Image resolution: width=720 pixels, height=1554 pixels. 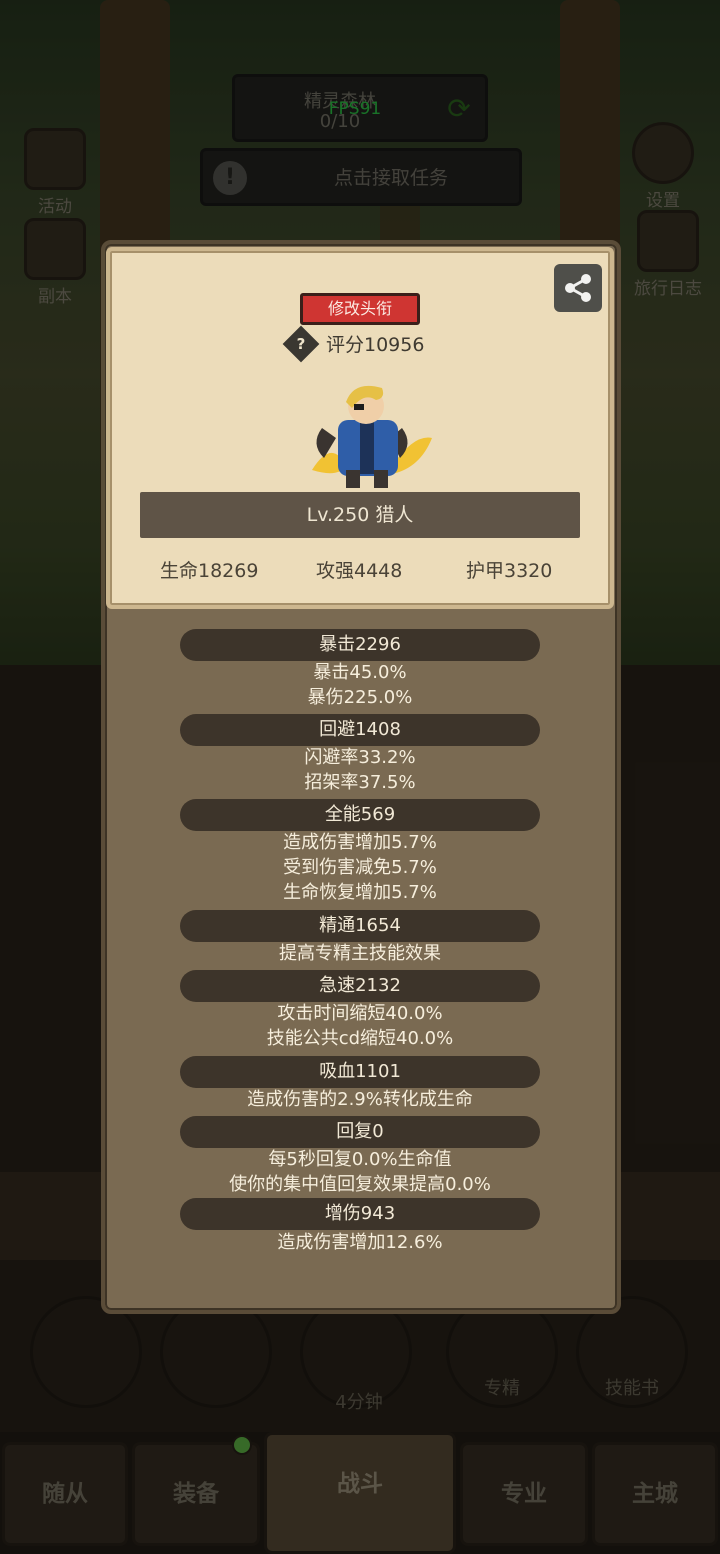 What do you see at coordinates (360, 1038) in the screenshot?
I see `stat-line: 技能公共cd缩短40.0%` at bounding box center [360, 1038].